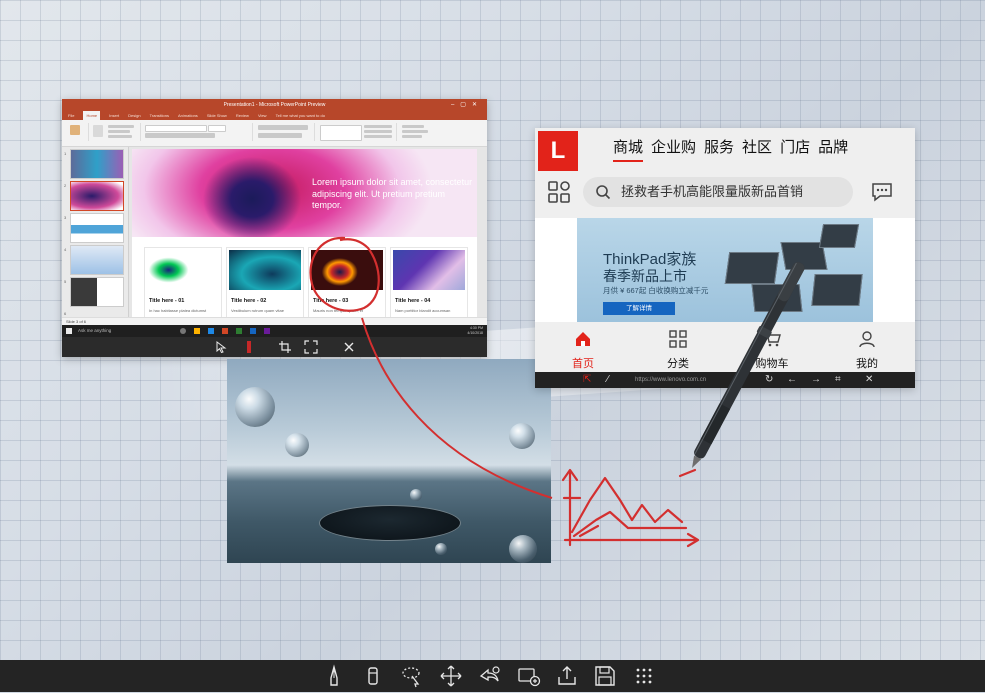 This screenshot has width=985, height=693. Describe the element at coordinates (378, 136) in the screenshot. I see `shape-effects-button` at that location.